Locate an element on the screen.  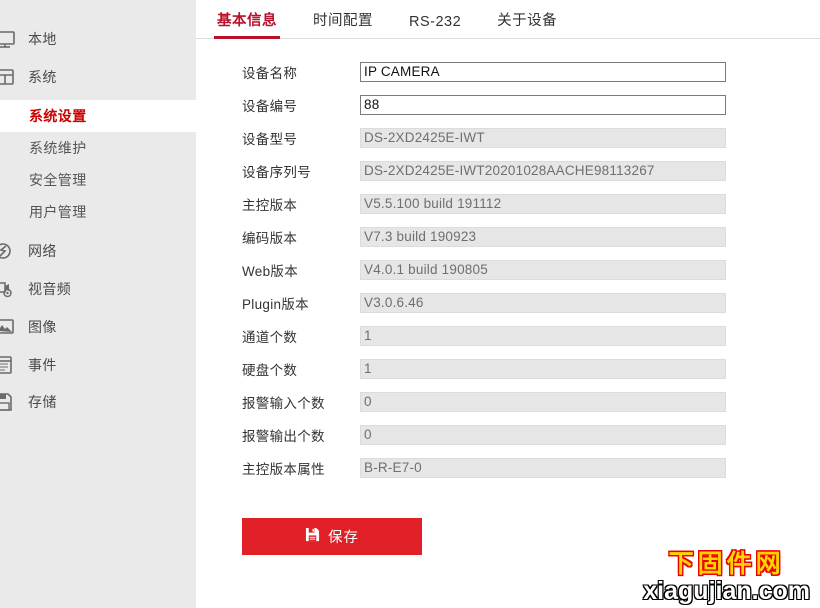
tab-rs232: RS-232 is located at coordinates (435, 26).